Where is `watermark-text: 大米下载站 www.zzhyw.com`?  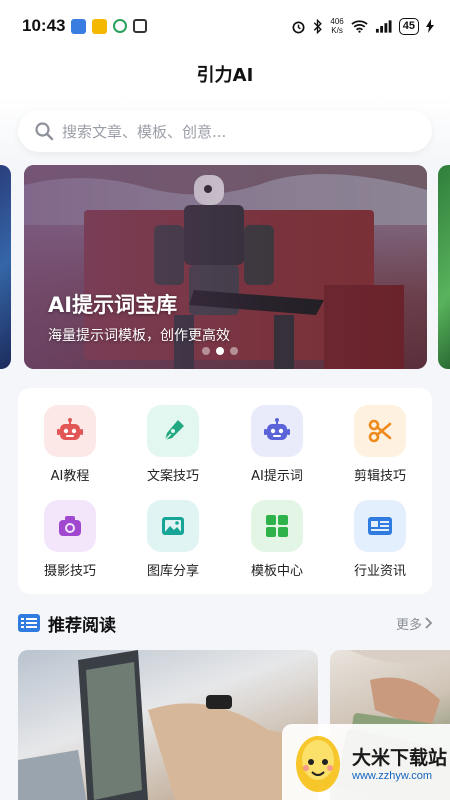 watermark-text: 大米下载站 www.zzhyw.com is located at coordinates (399, 762).